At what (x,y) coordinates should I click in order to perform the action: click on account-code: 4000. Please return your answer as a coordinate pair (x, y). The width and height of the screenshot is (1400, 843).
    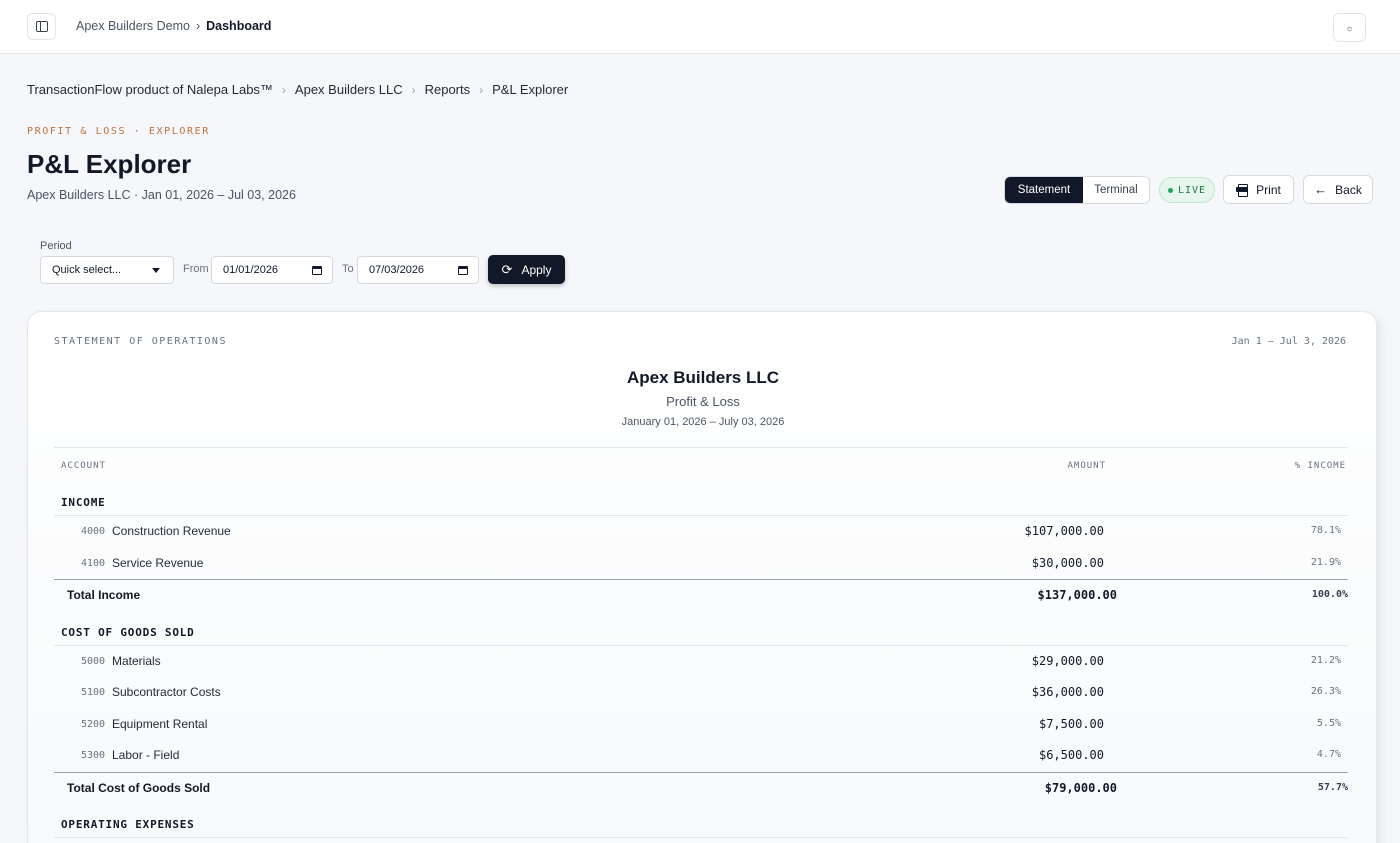
    Looking at the image, I should click on (93, 531).